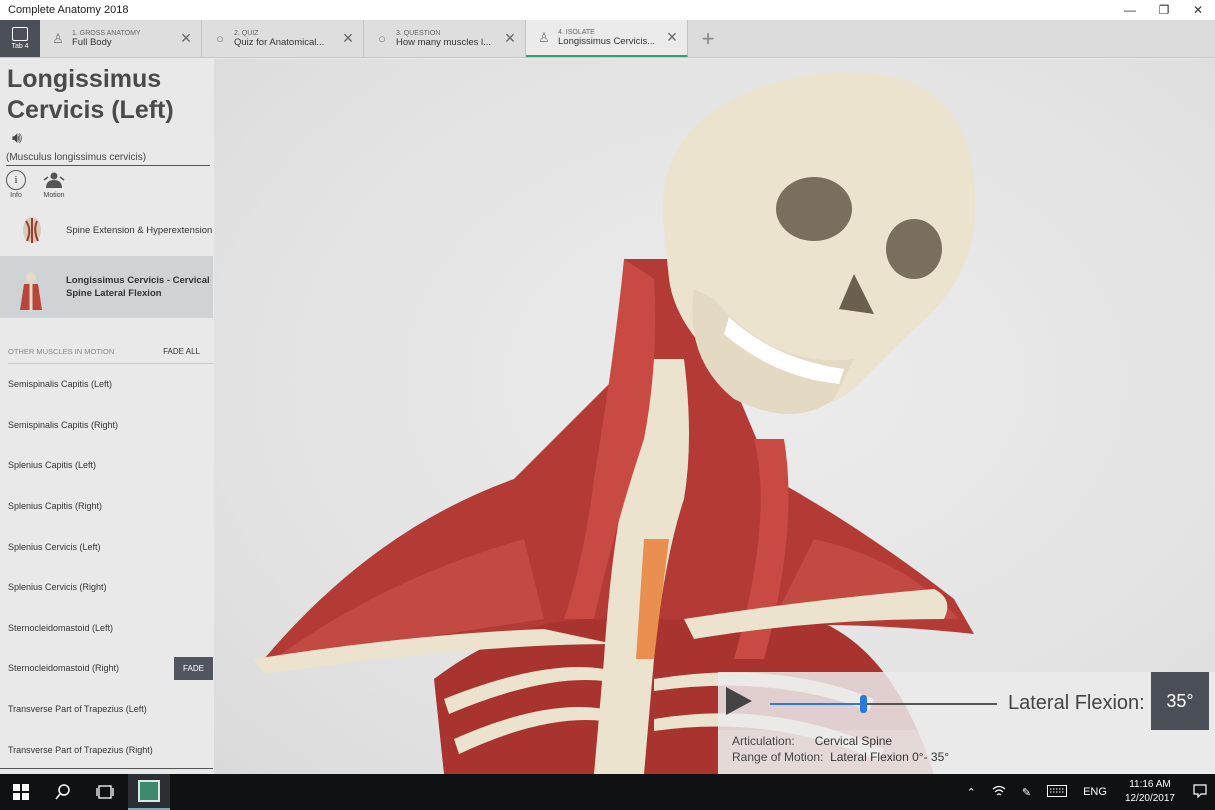 This screenshot has height=810, width=1215. What do you see at coordinates (21, 792) in the screenshot?
I see `windows-start-icon` at bounding box center [21, 792].